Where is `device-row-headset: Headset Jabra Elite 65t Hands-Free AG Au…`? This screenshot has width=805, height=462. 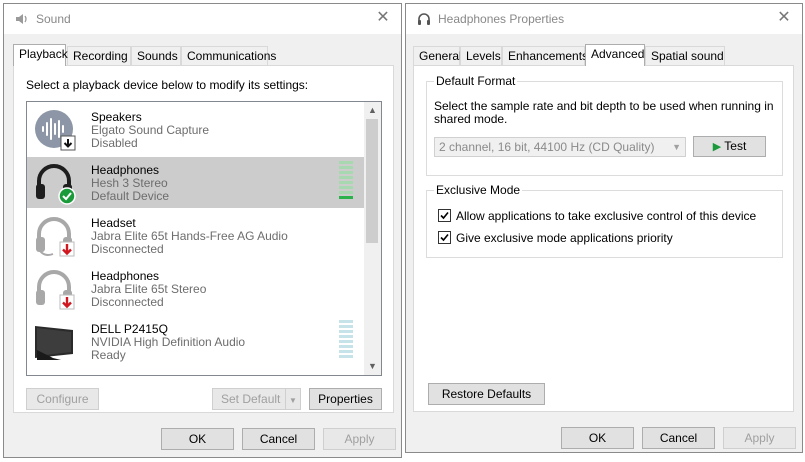 device-row-headset: Headset Jabra Elite 65t Hands-Free AG Au… is located at coordinates (196, 235).